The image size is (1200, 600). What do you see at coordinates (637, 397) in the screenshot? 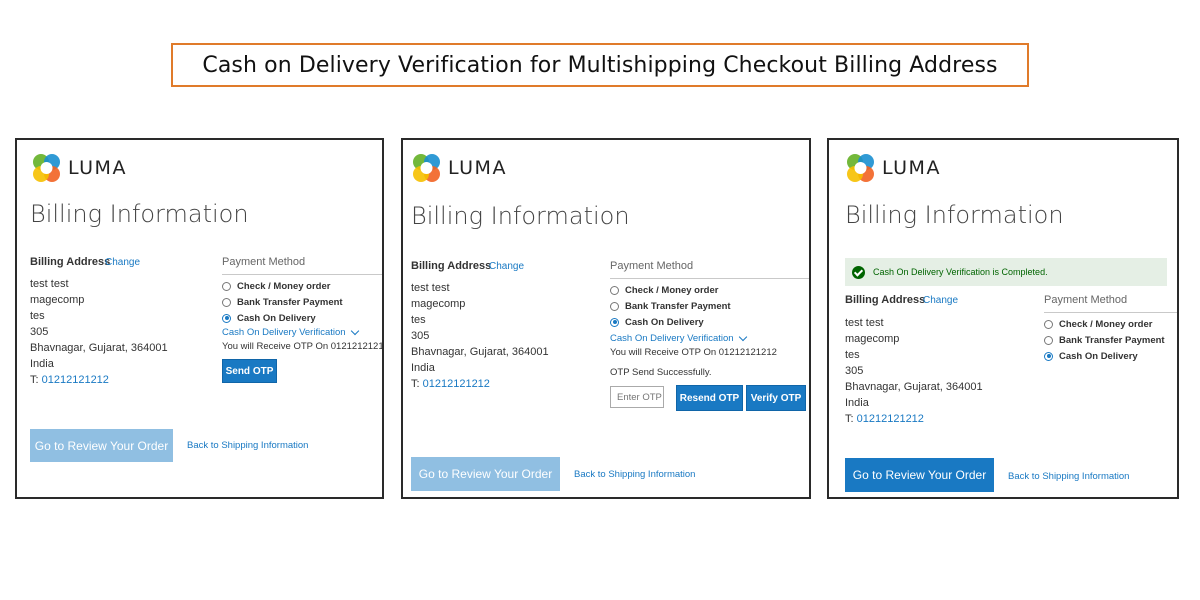
I see `otp-input: Enter OTP` at bounding box center [637, 397].